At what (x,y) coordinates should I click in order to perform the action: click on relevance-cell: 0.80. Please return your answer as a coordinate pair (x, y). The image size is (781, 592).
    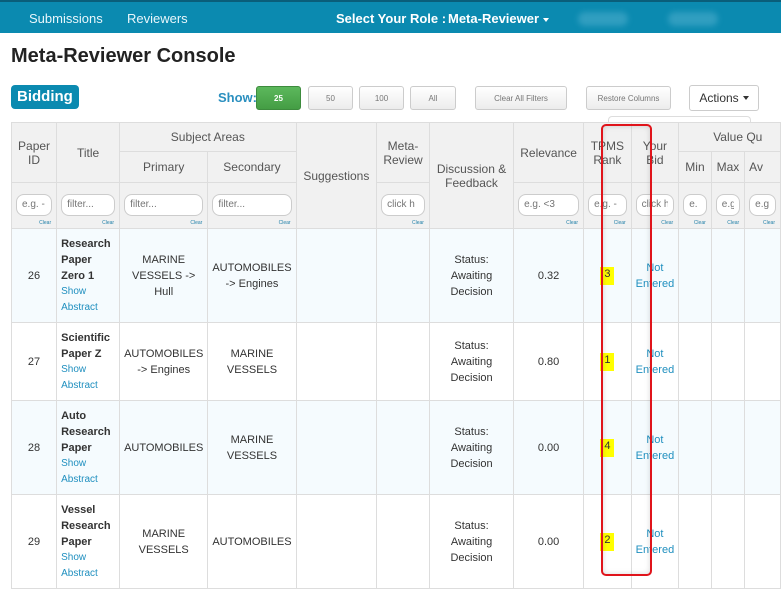
    Looking at the image, I should click on (549, 361).